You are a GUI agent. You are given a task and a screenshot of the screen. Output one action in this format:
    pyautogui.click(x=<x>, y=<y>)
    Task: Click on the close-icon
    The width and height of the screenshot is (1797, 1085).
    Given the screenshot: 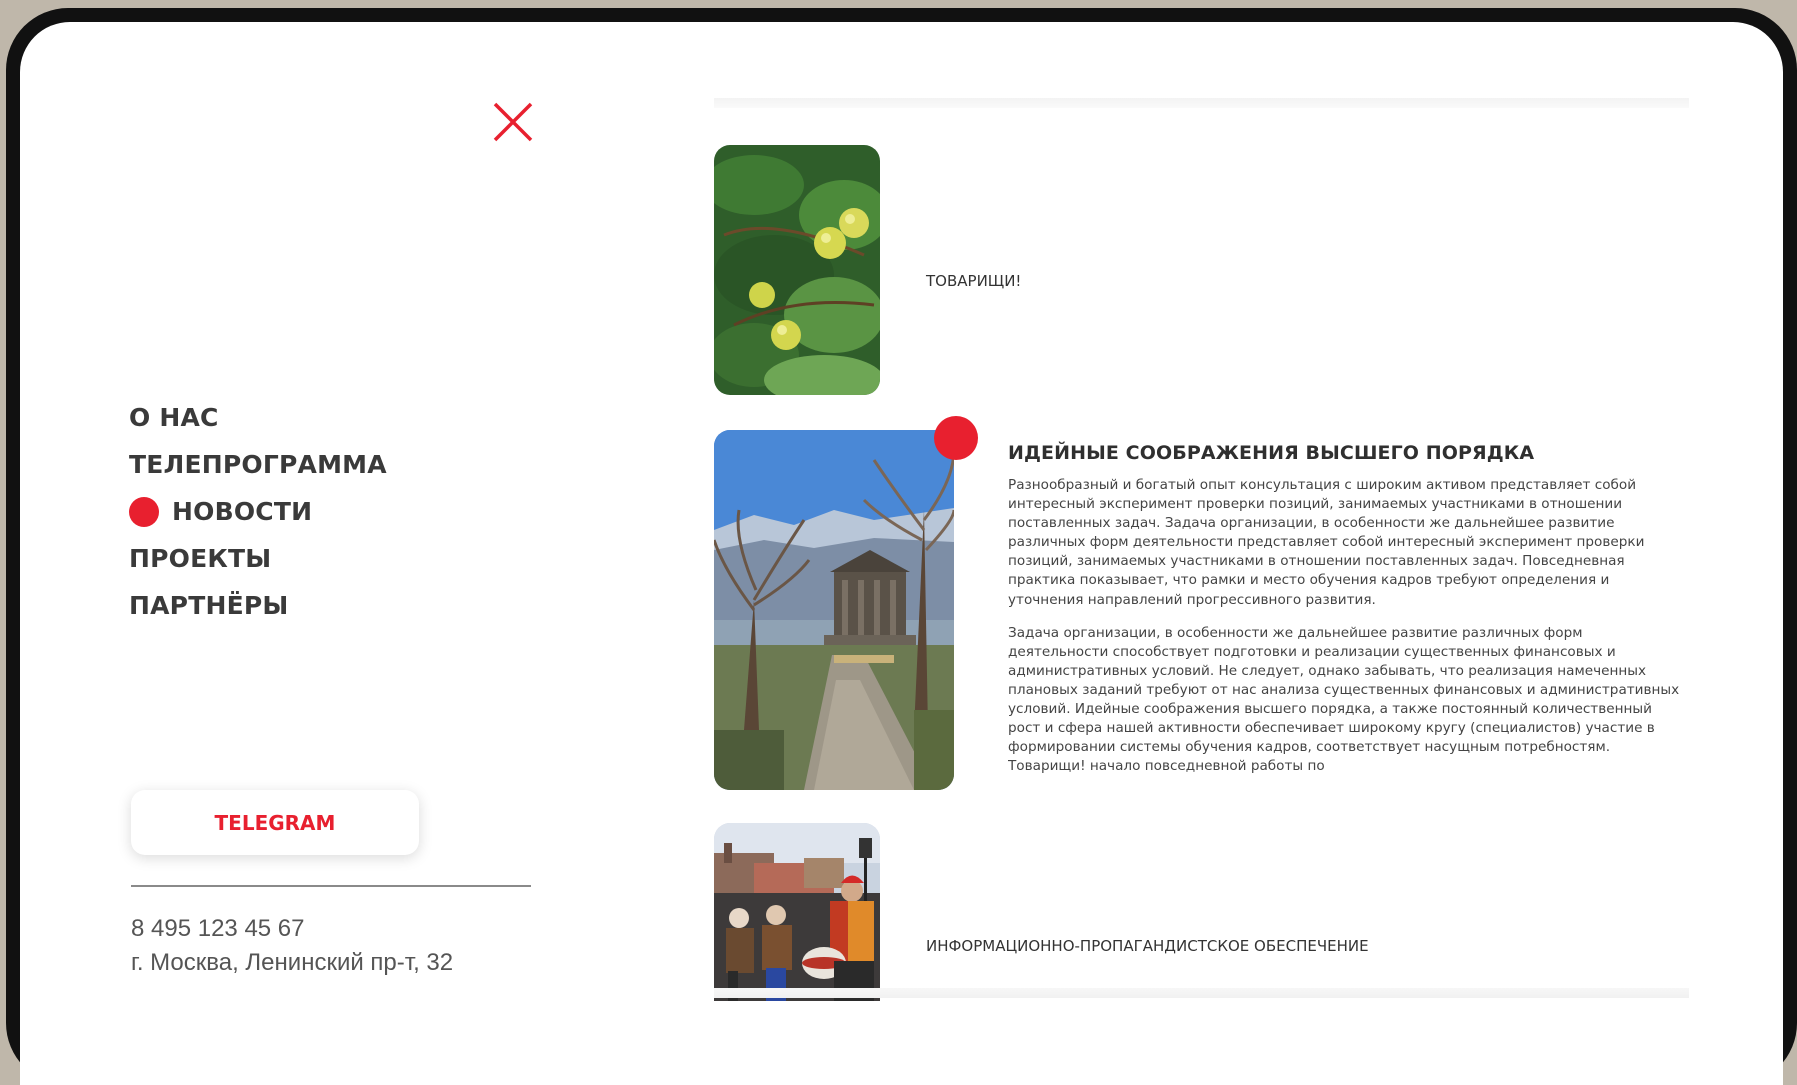 What is the action you would take?
    pyautogui.click(x=513, y=122)
    